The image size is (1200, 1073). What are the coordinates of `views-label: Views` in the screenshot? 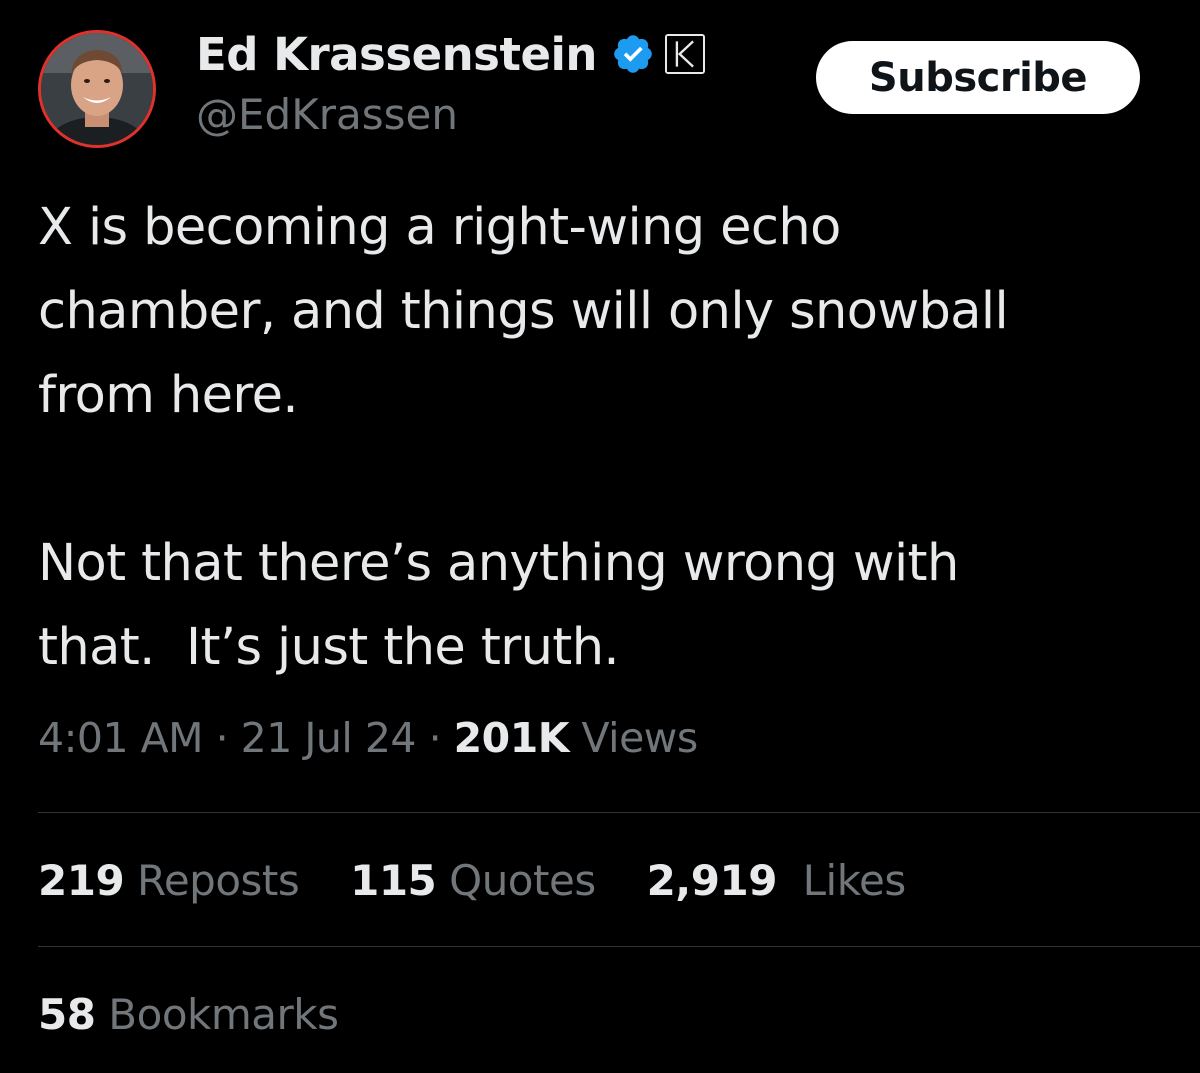 It's located at (634, 738).